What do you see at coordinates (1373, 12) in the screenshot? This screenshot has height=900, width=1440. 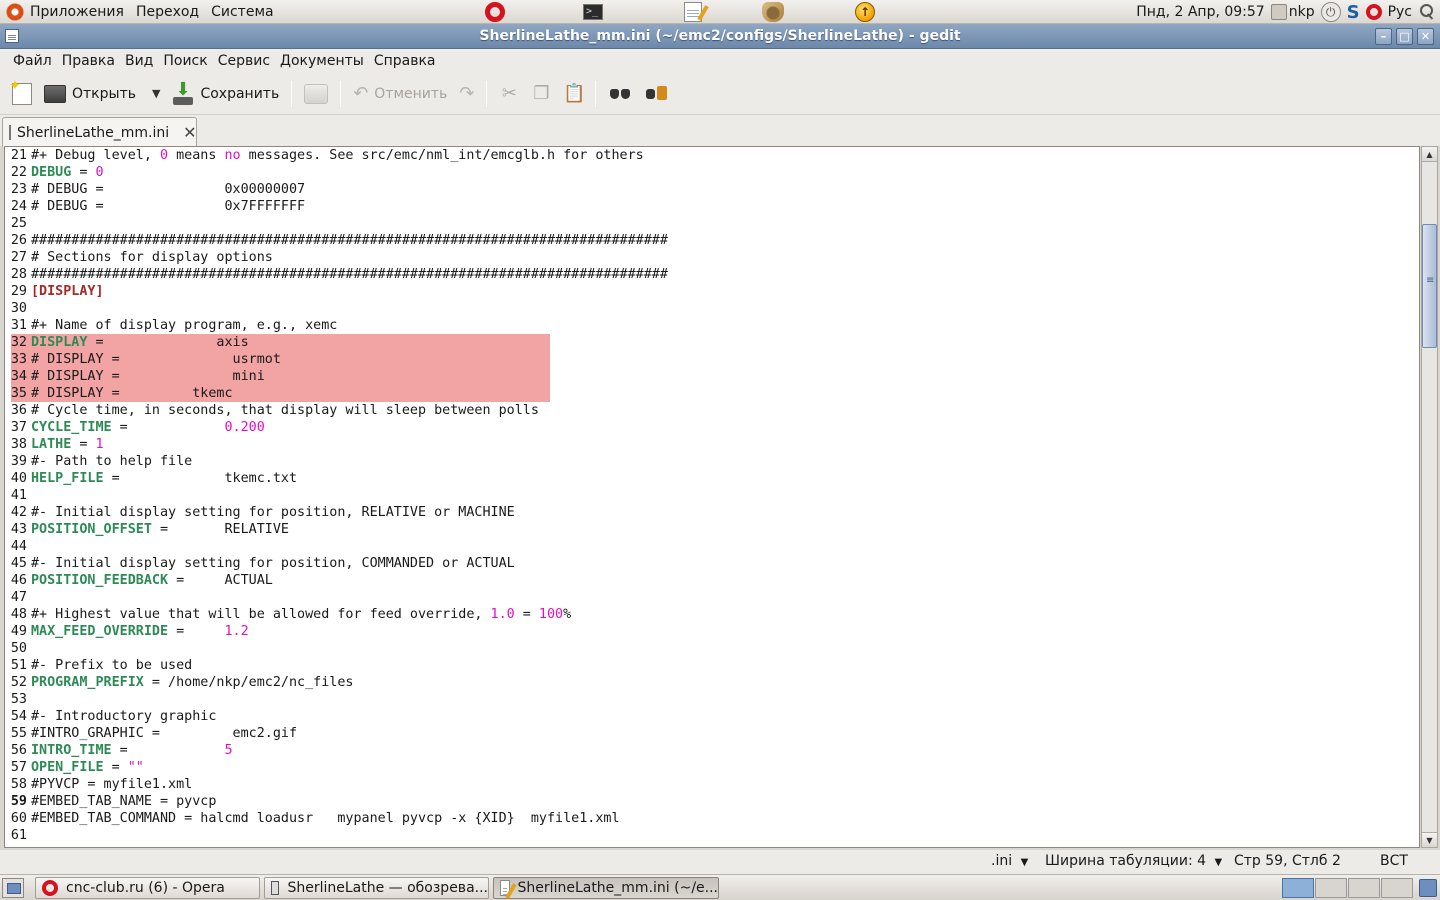 I see `opera-tray-icon` at bounding box center [1373, 12].